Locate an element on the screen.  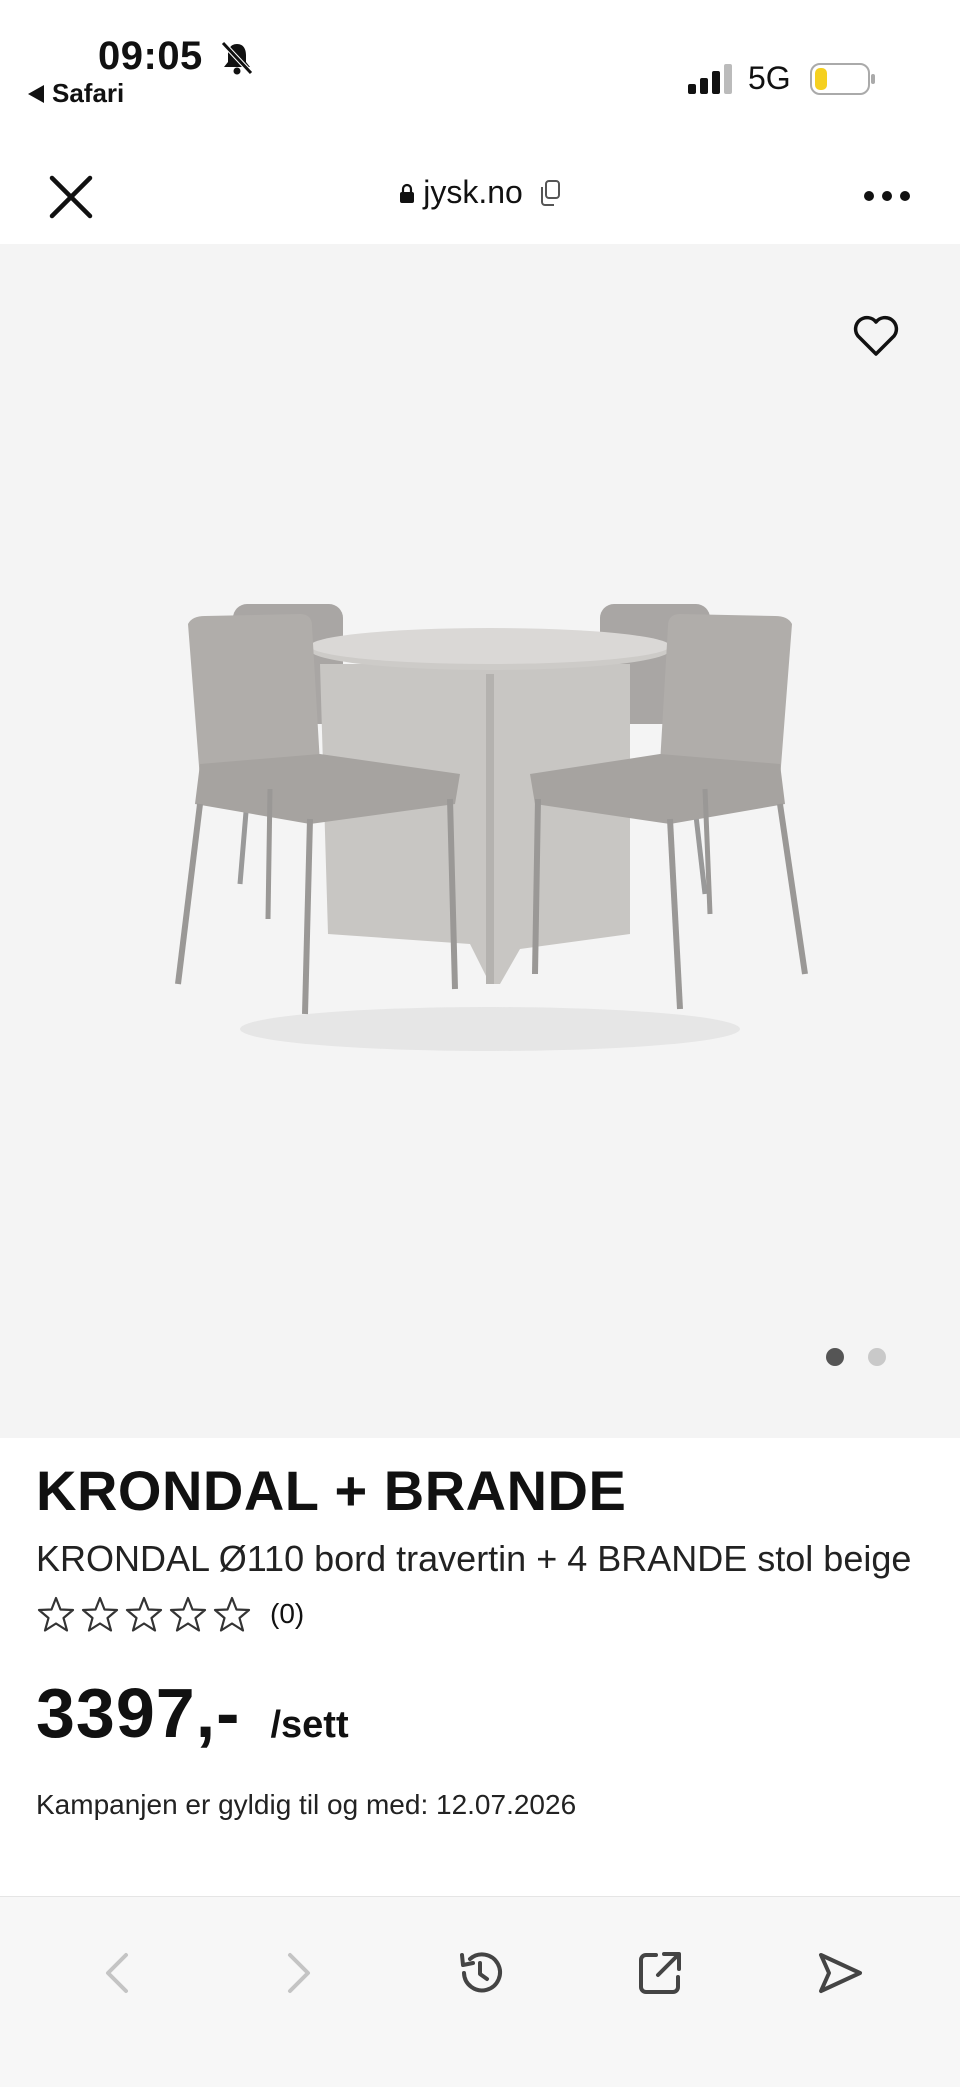
forward-icon is located at coordinates (299, 1973).